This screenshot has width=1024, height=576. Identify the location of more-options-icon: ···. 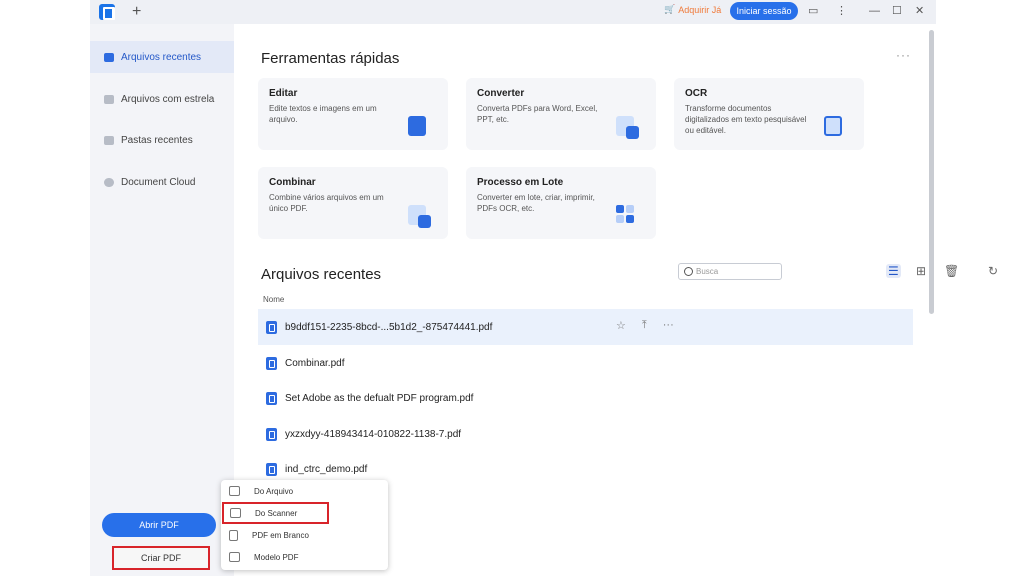
(903, 55).